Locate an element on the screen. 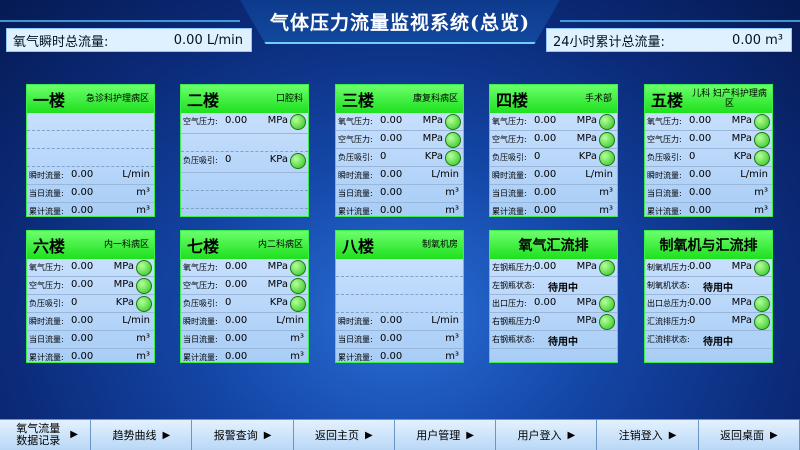 The height and width of the screenshot is (450, 800). data-row: 右钢瓶压力: 0 MPa is located at coordinates (553, 322).